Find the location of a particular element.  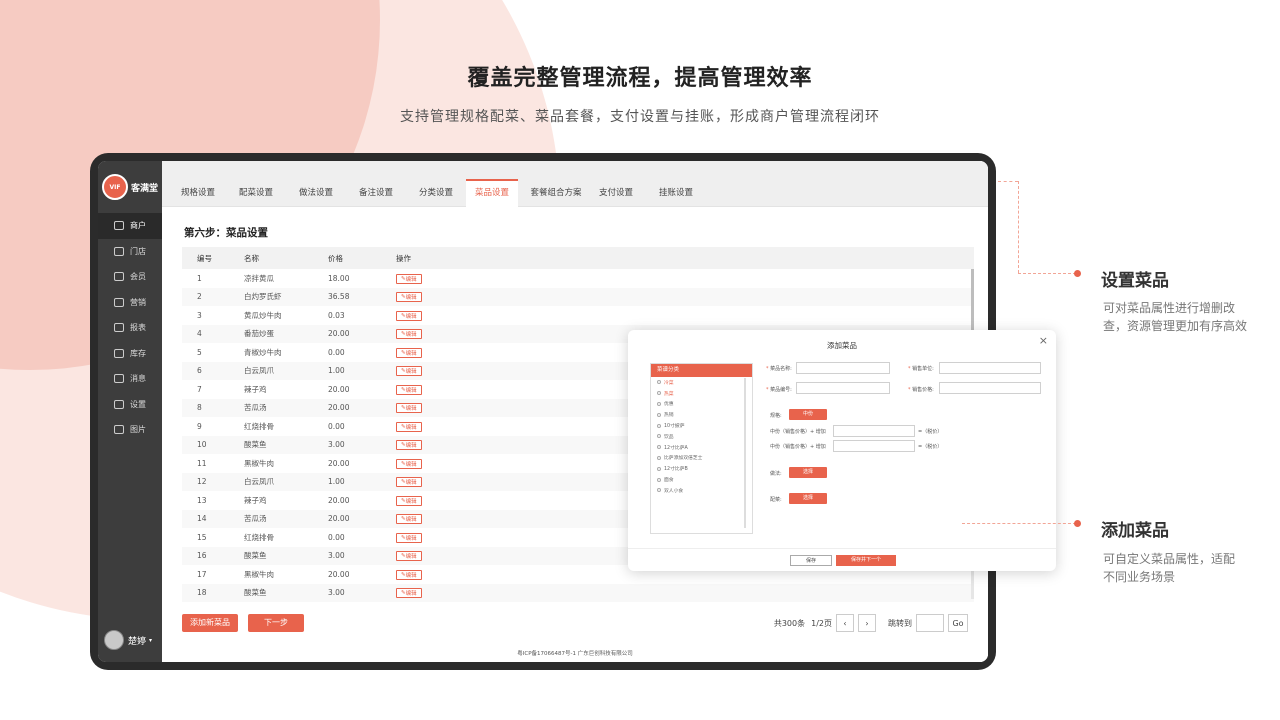

tab-credit: 挂账设置 is located at coordinates (676, 193).